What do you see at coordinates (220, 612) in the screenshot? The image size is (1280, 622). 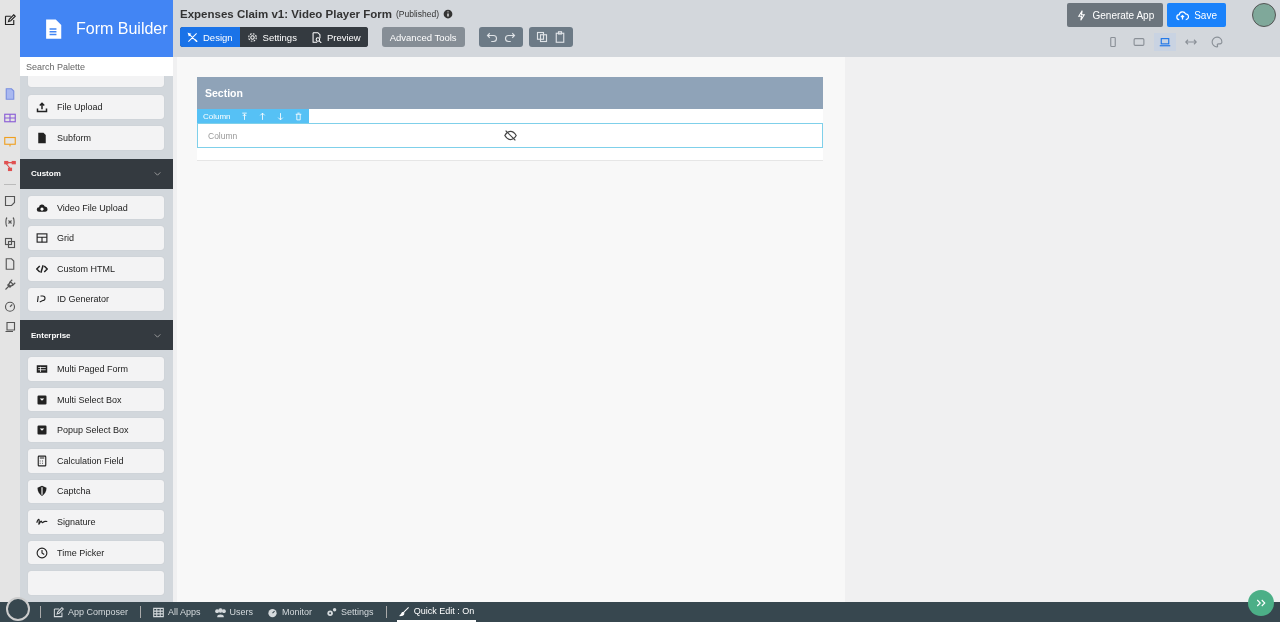 I see `users-icon` at bounding box center [220, 612].